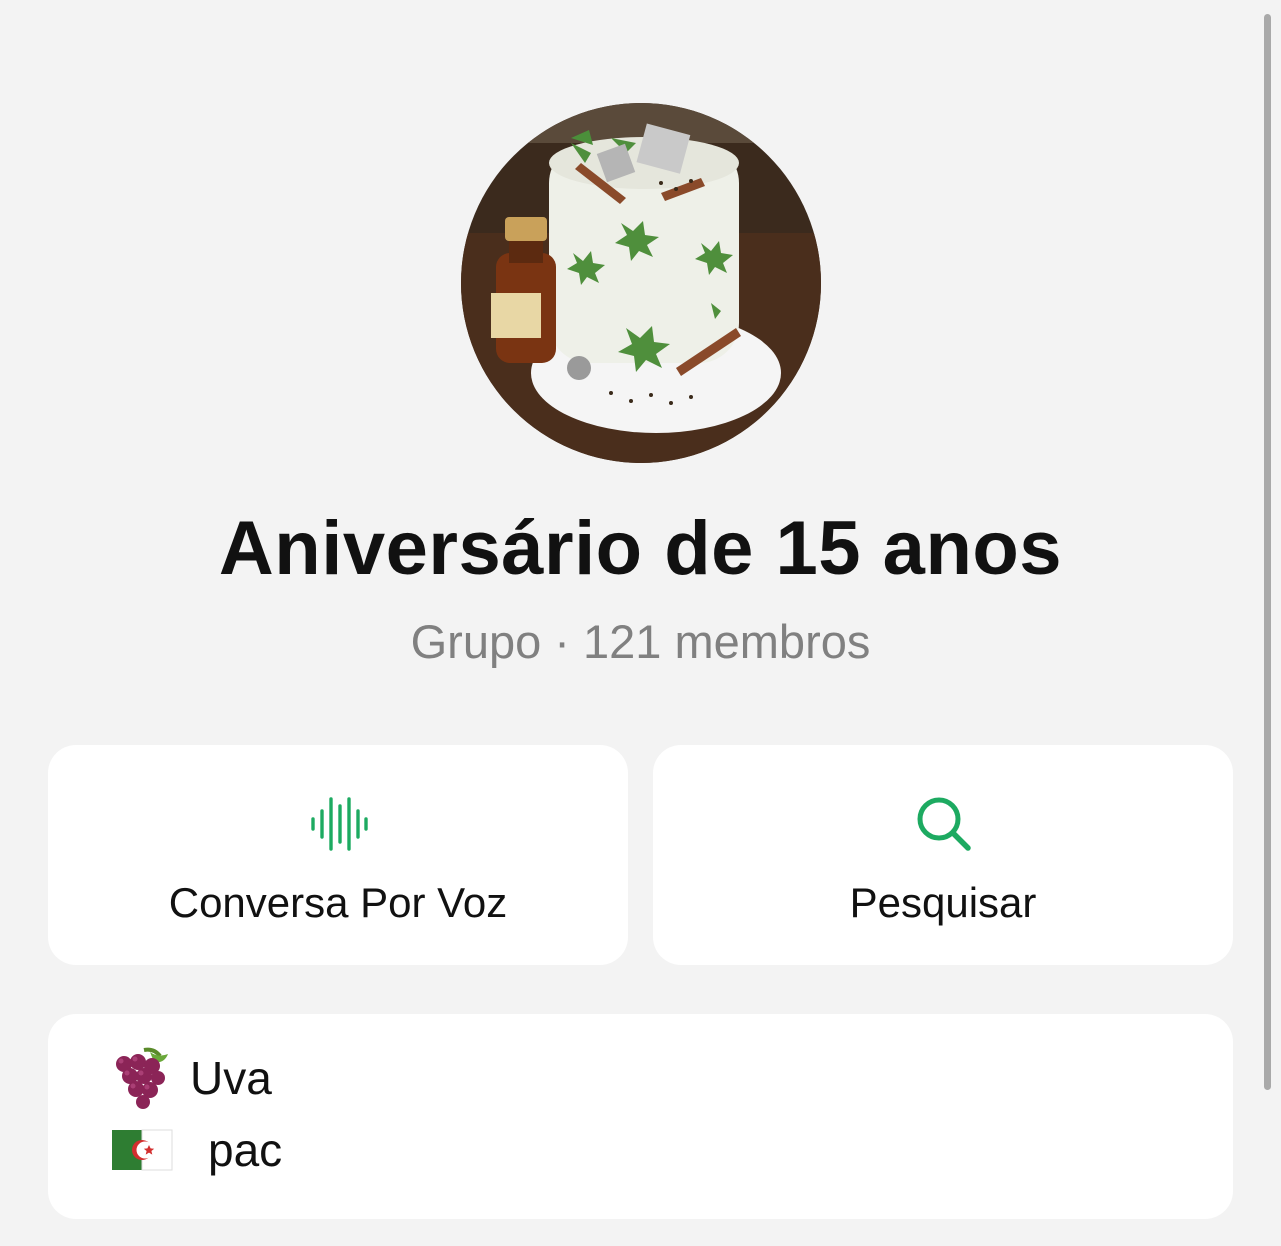  Describe the element at coordinates (245, 1150) in the screenshot. I see `description-text: pac` at that location.